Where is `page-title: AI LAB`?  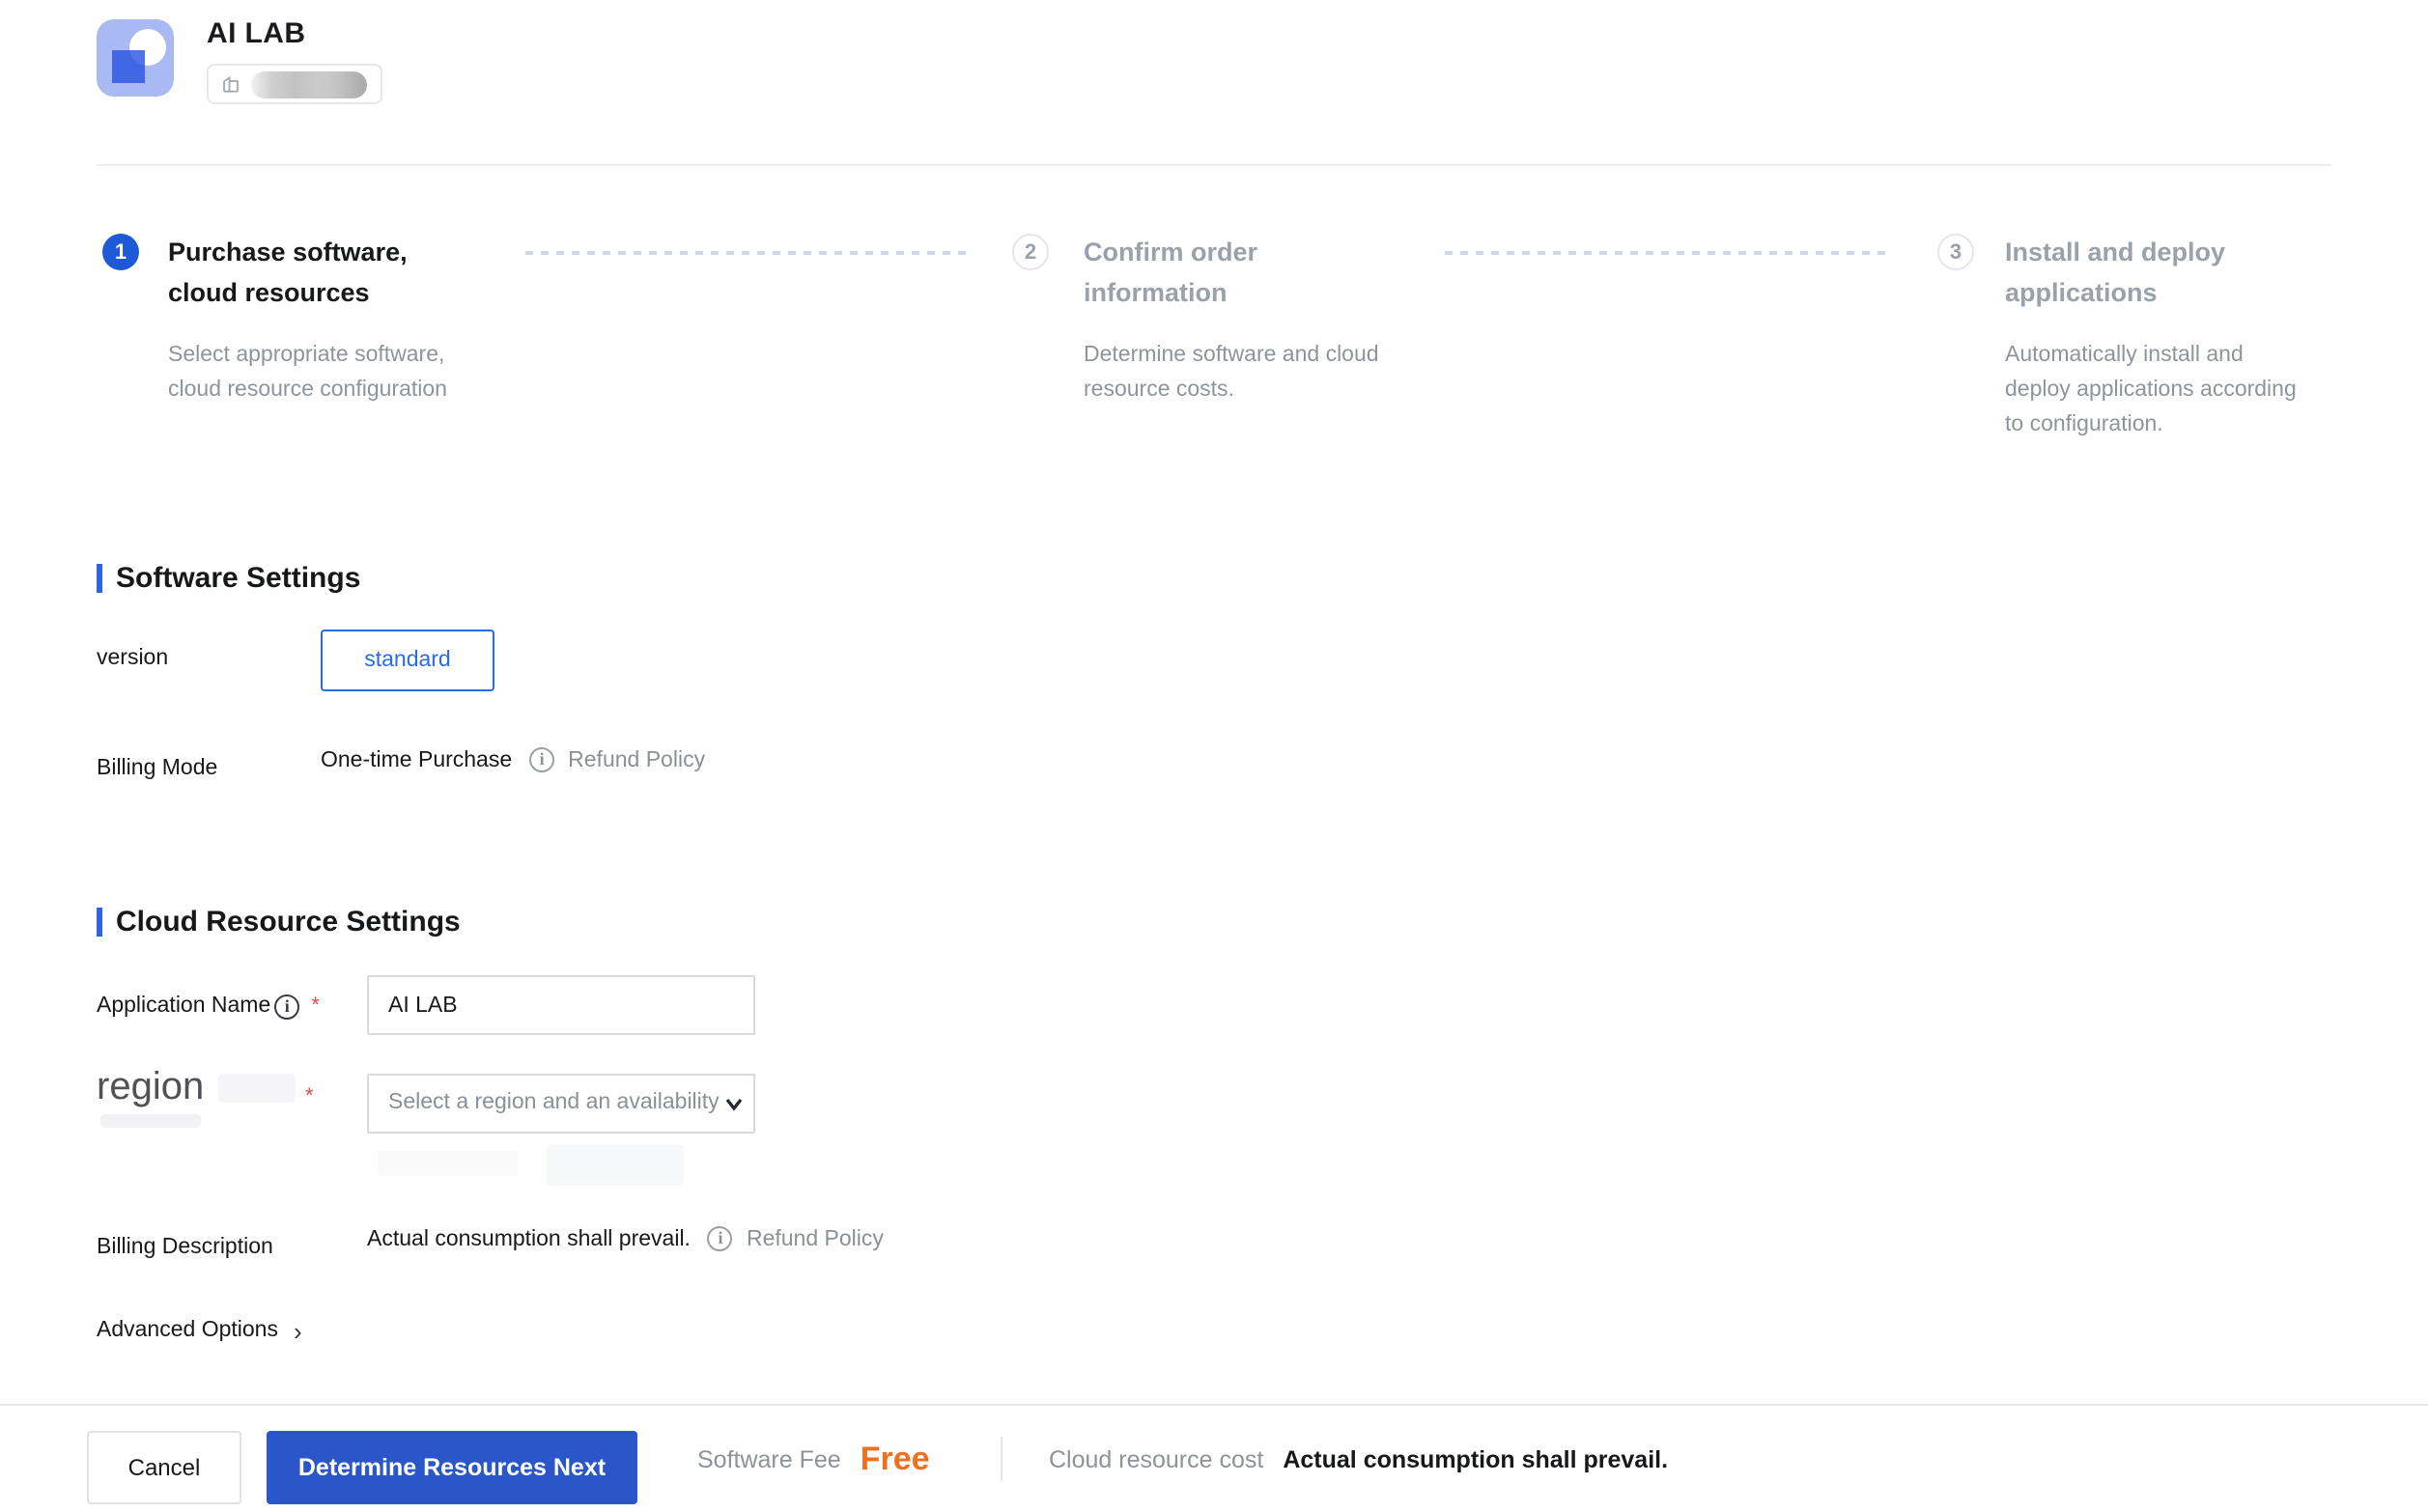
page-title: AI LAB is located at coordinates (256, 34).